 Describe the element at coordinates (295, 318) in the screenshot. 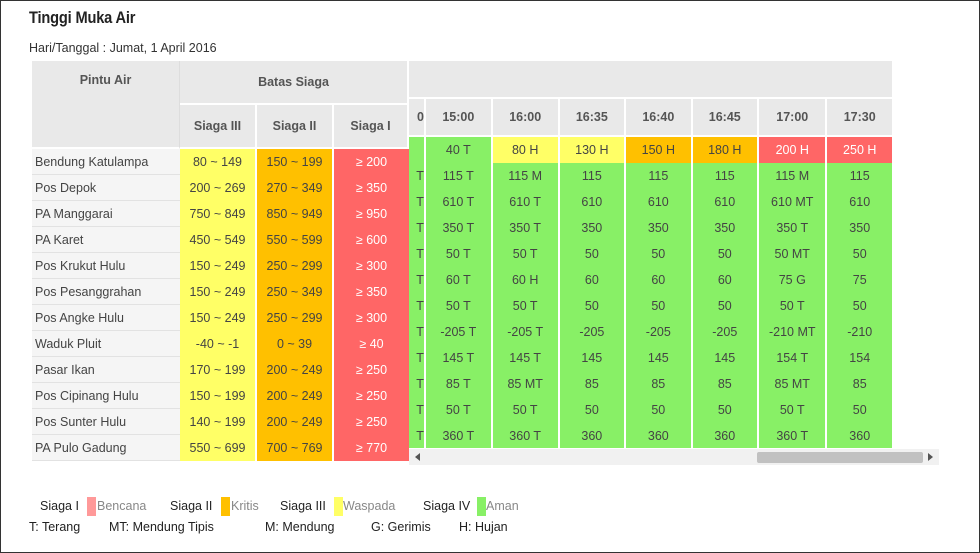

I see `siaga-2-range: 250 ~ 299` at that location.